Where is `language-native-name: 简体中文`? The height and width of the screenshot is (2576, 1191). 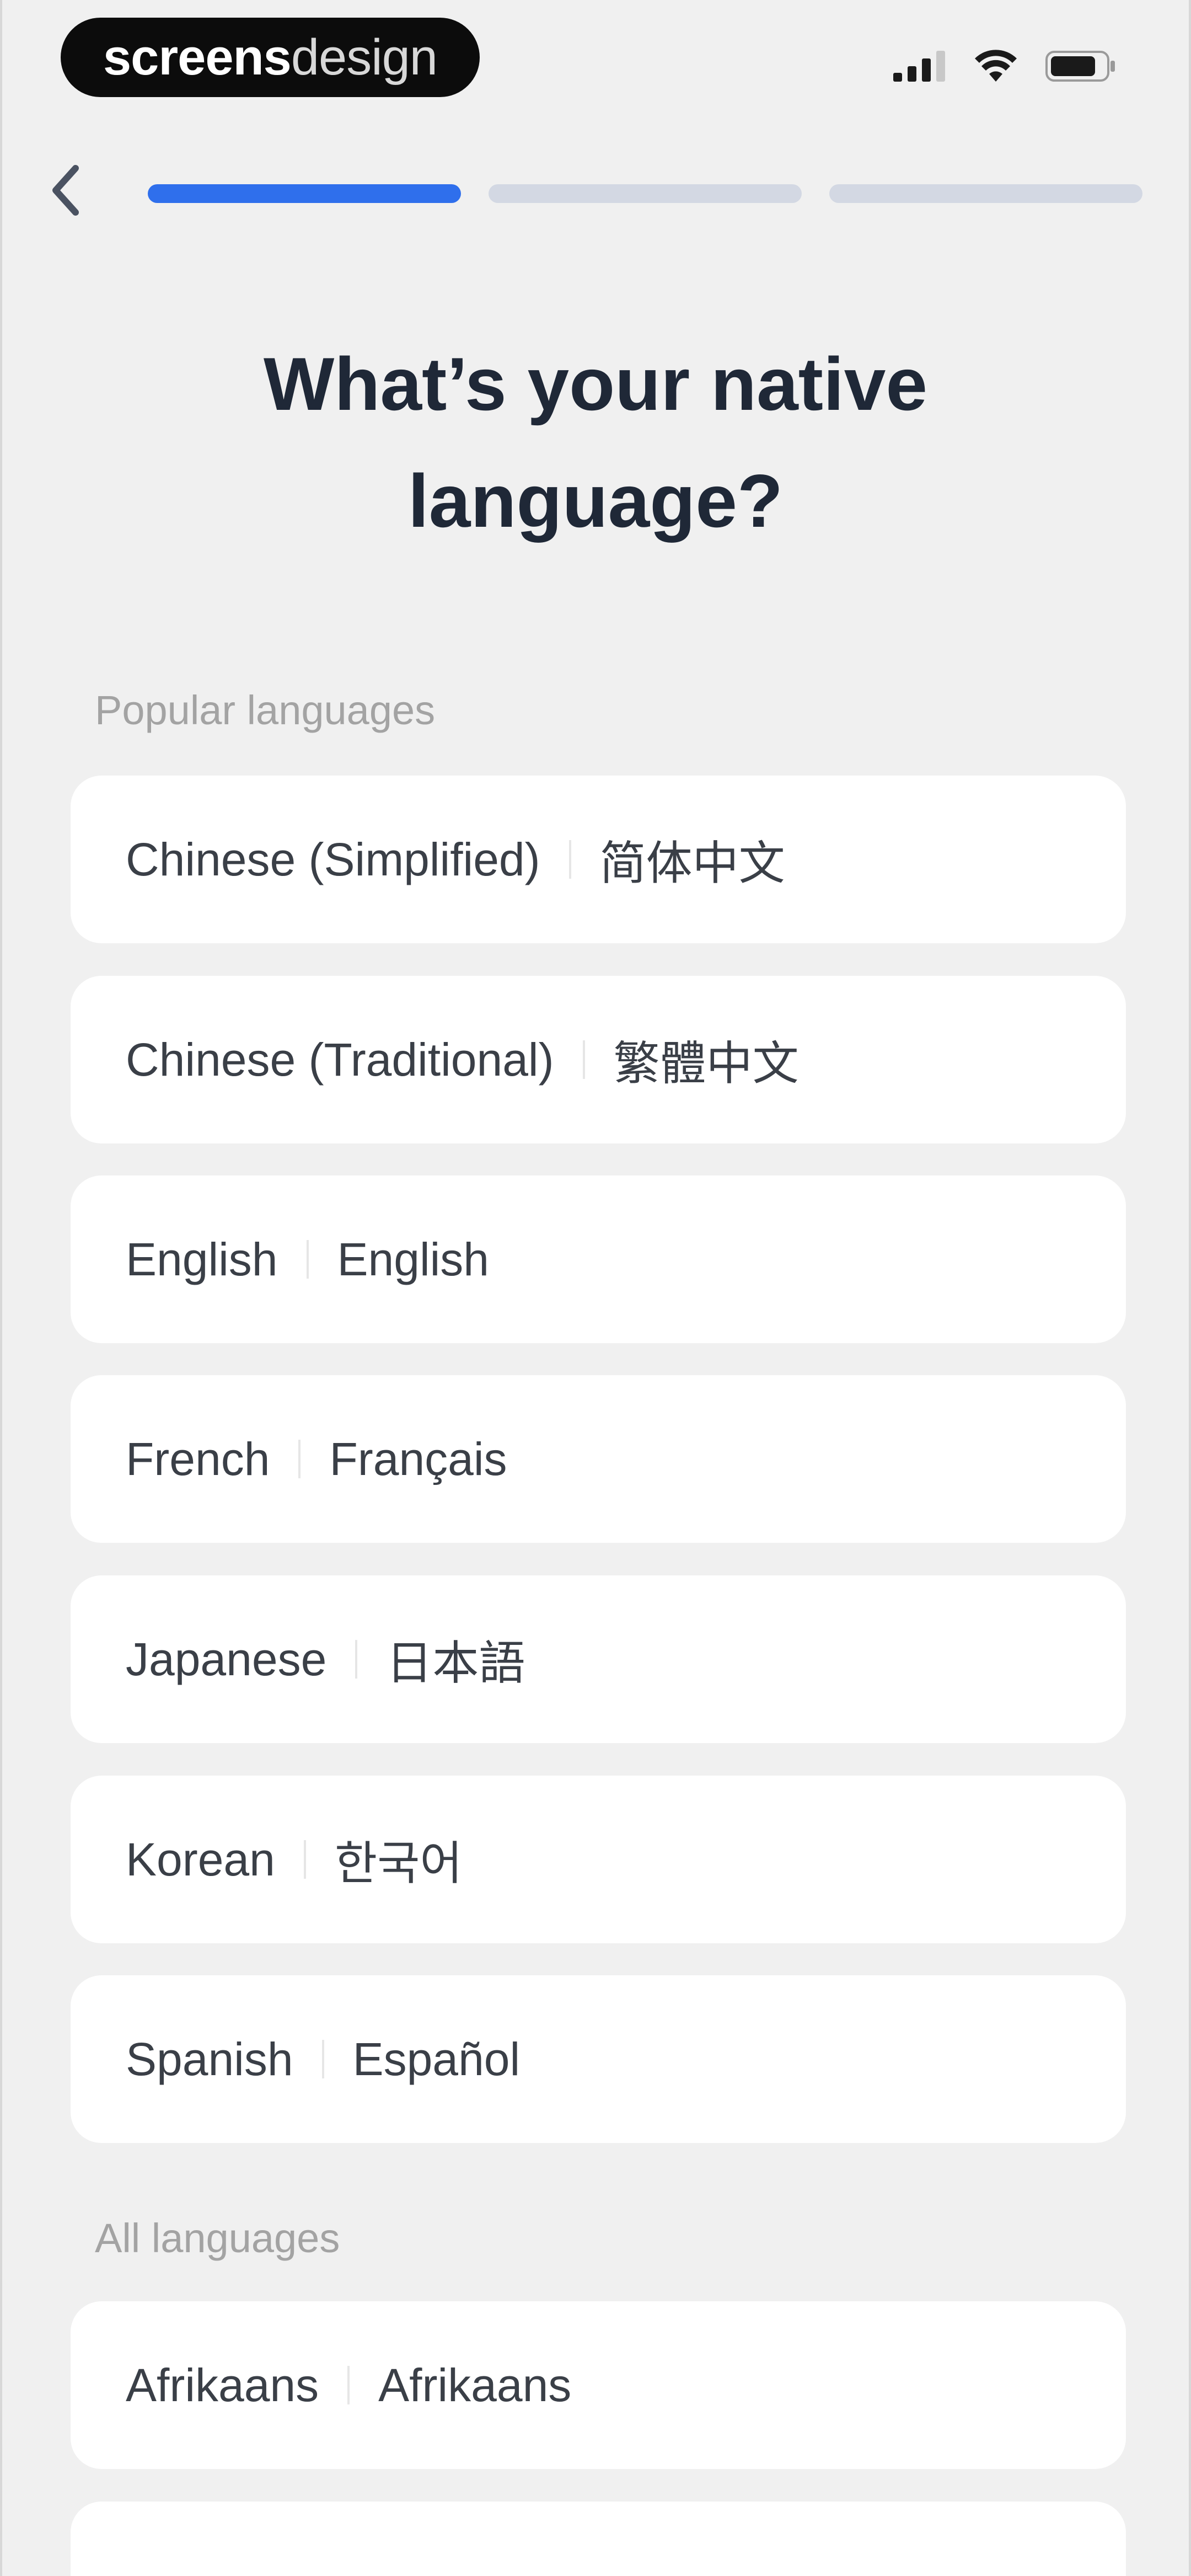 language-native-name: 简体中文 is located at coordinates (692, 863).